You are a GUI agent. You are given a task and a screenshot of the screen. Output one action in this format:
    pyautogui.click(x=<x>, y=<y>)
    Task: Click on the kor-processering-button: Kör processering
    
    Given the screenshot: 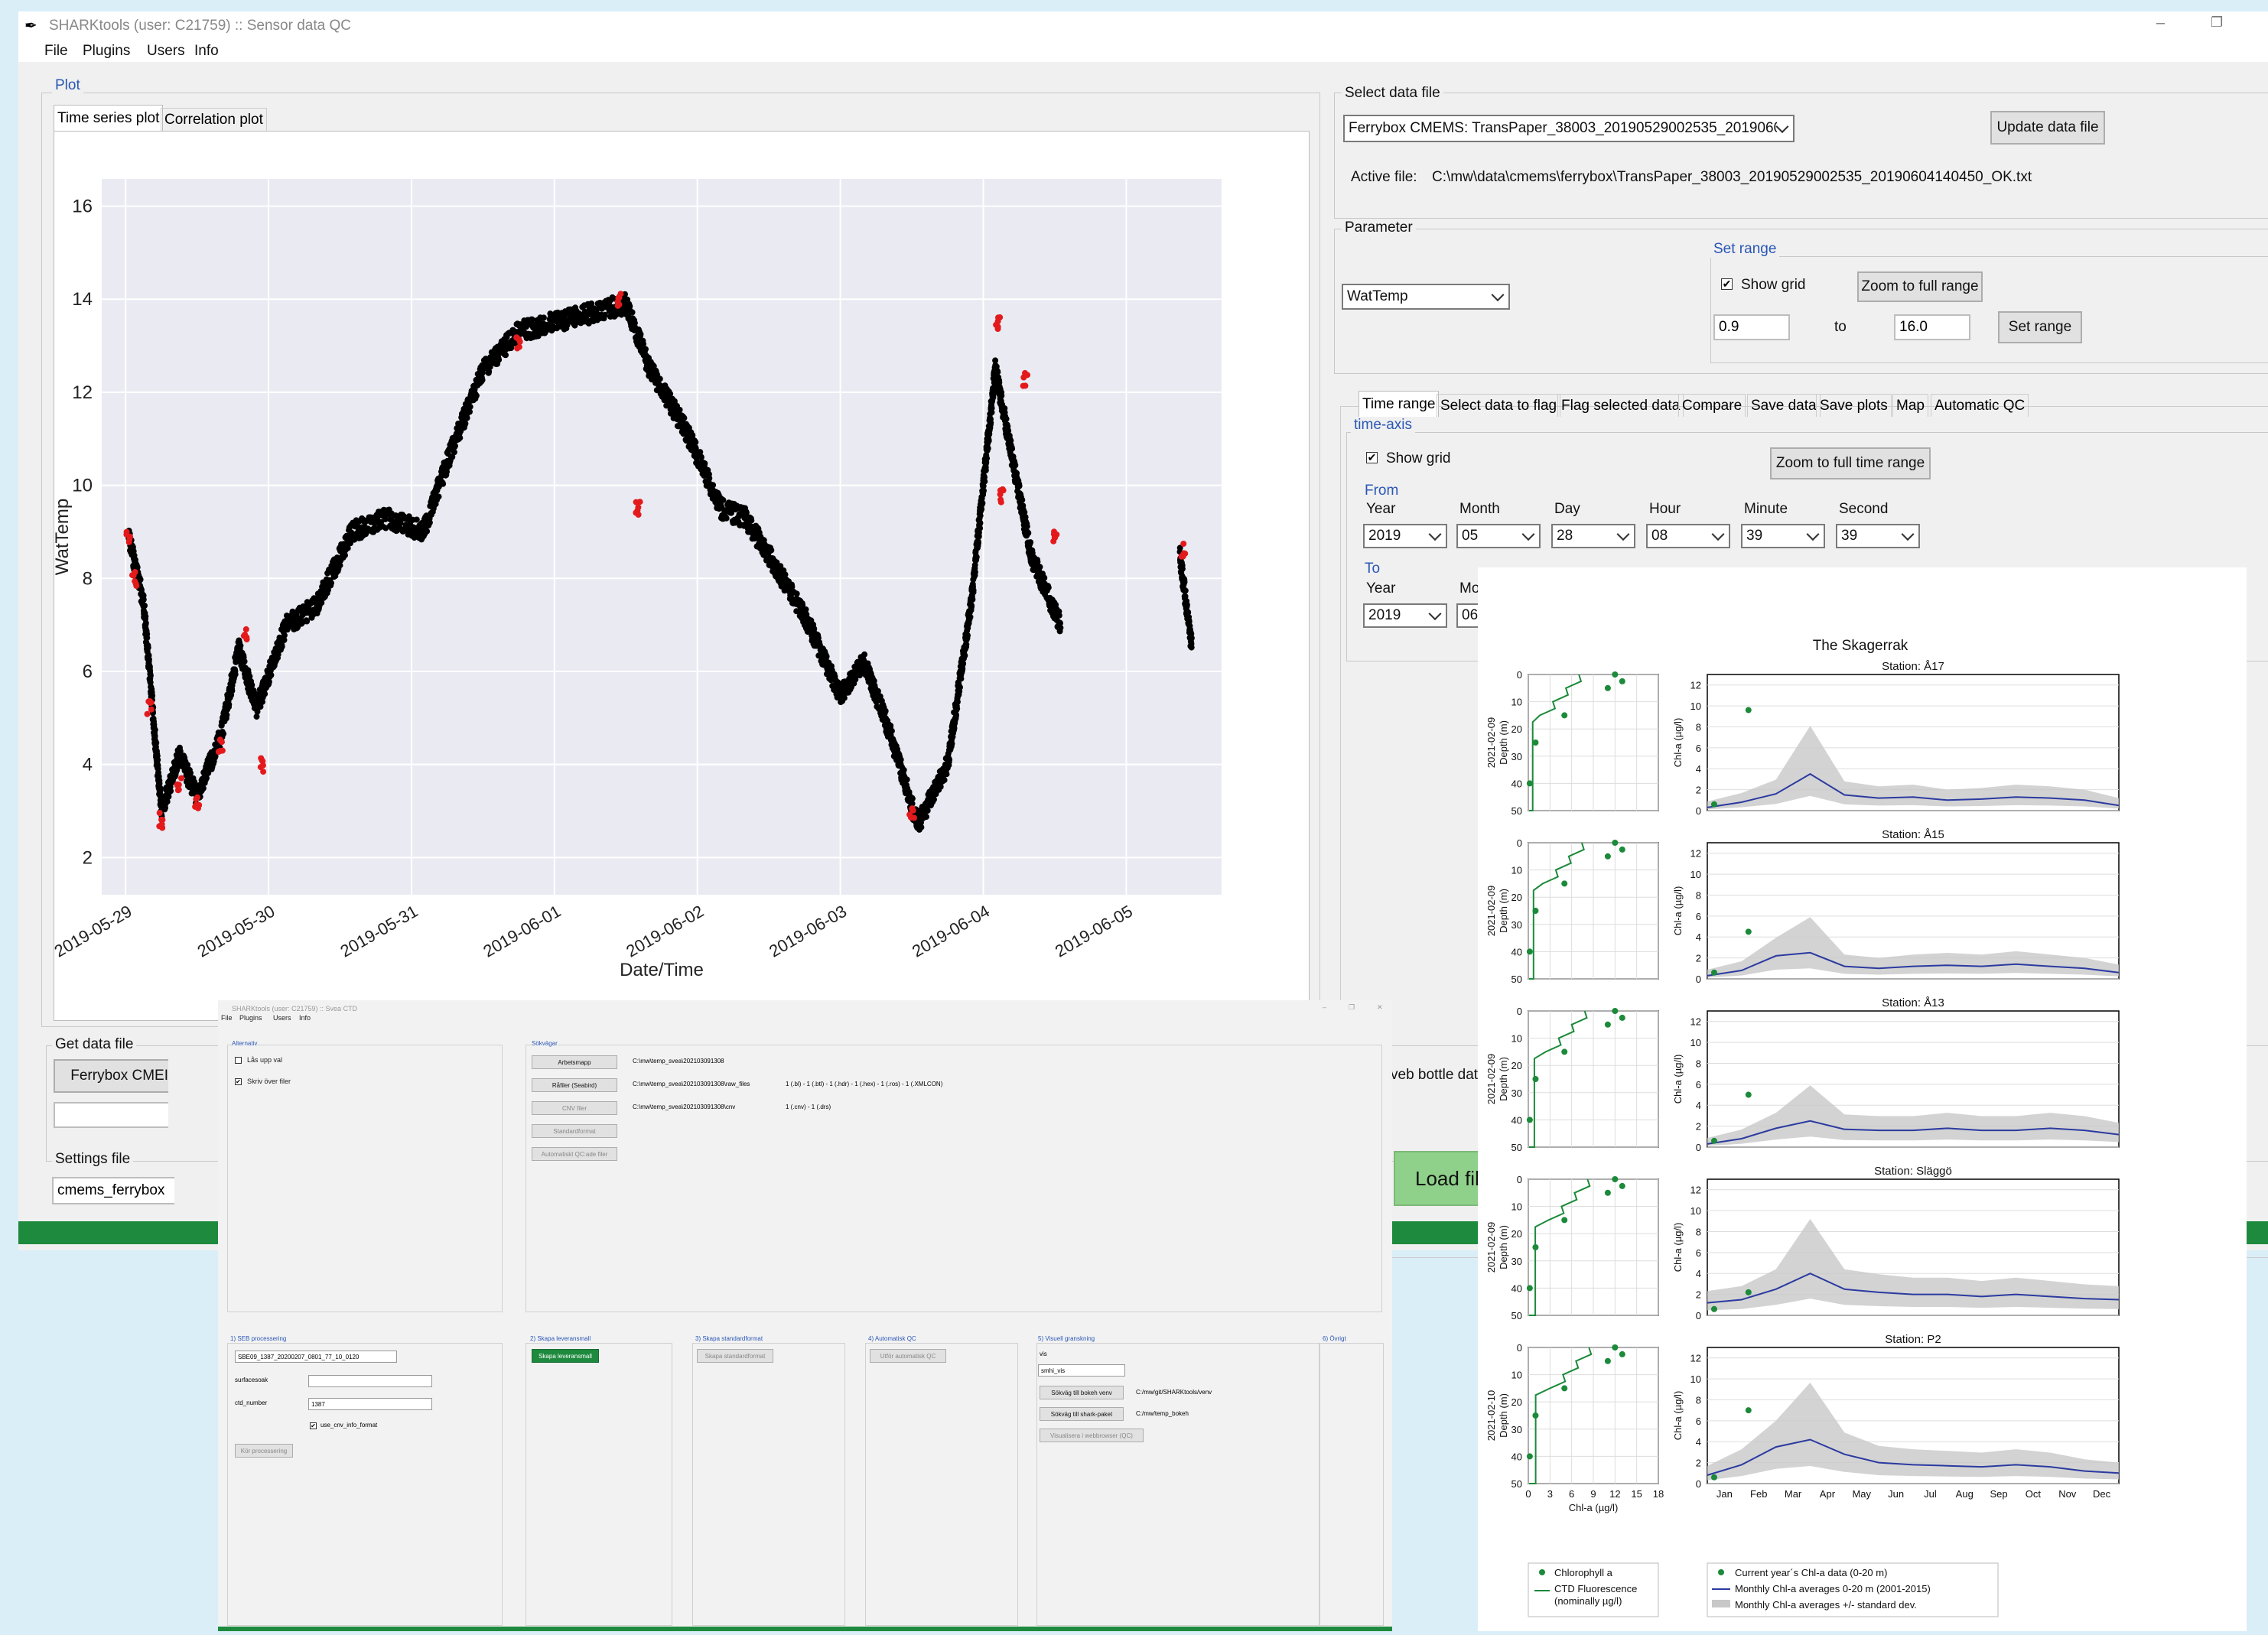 What is the action you would take?
    pyautogui.click(x=264, y=1451)
    